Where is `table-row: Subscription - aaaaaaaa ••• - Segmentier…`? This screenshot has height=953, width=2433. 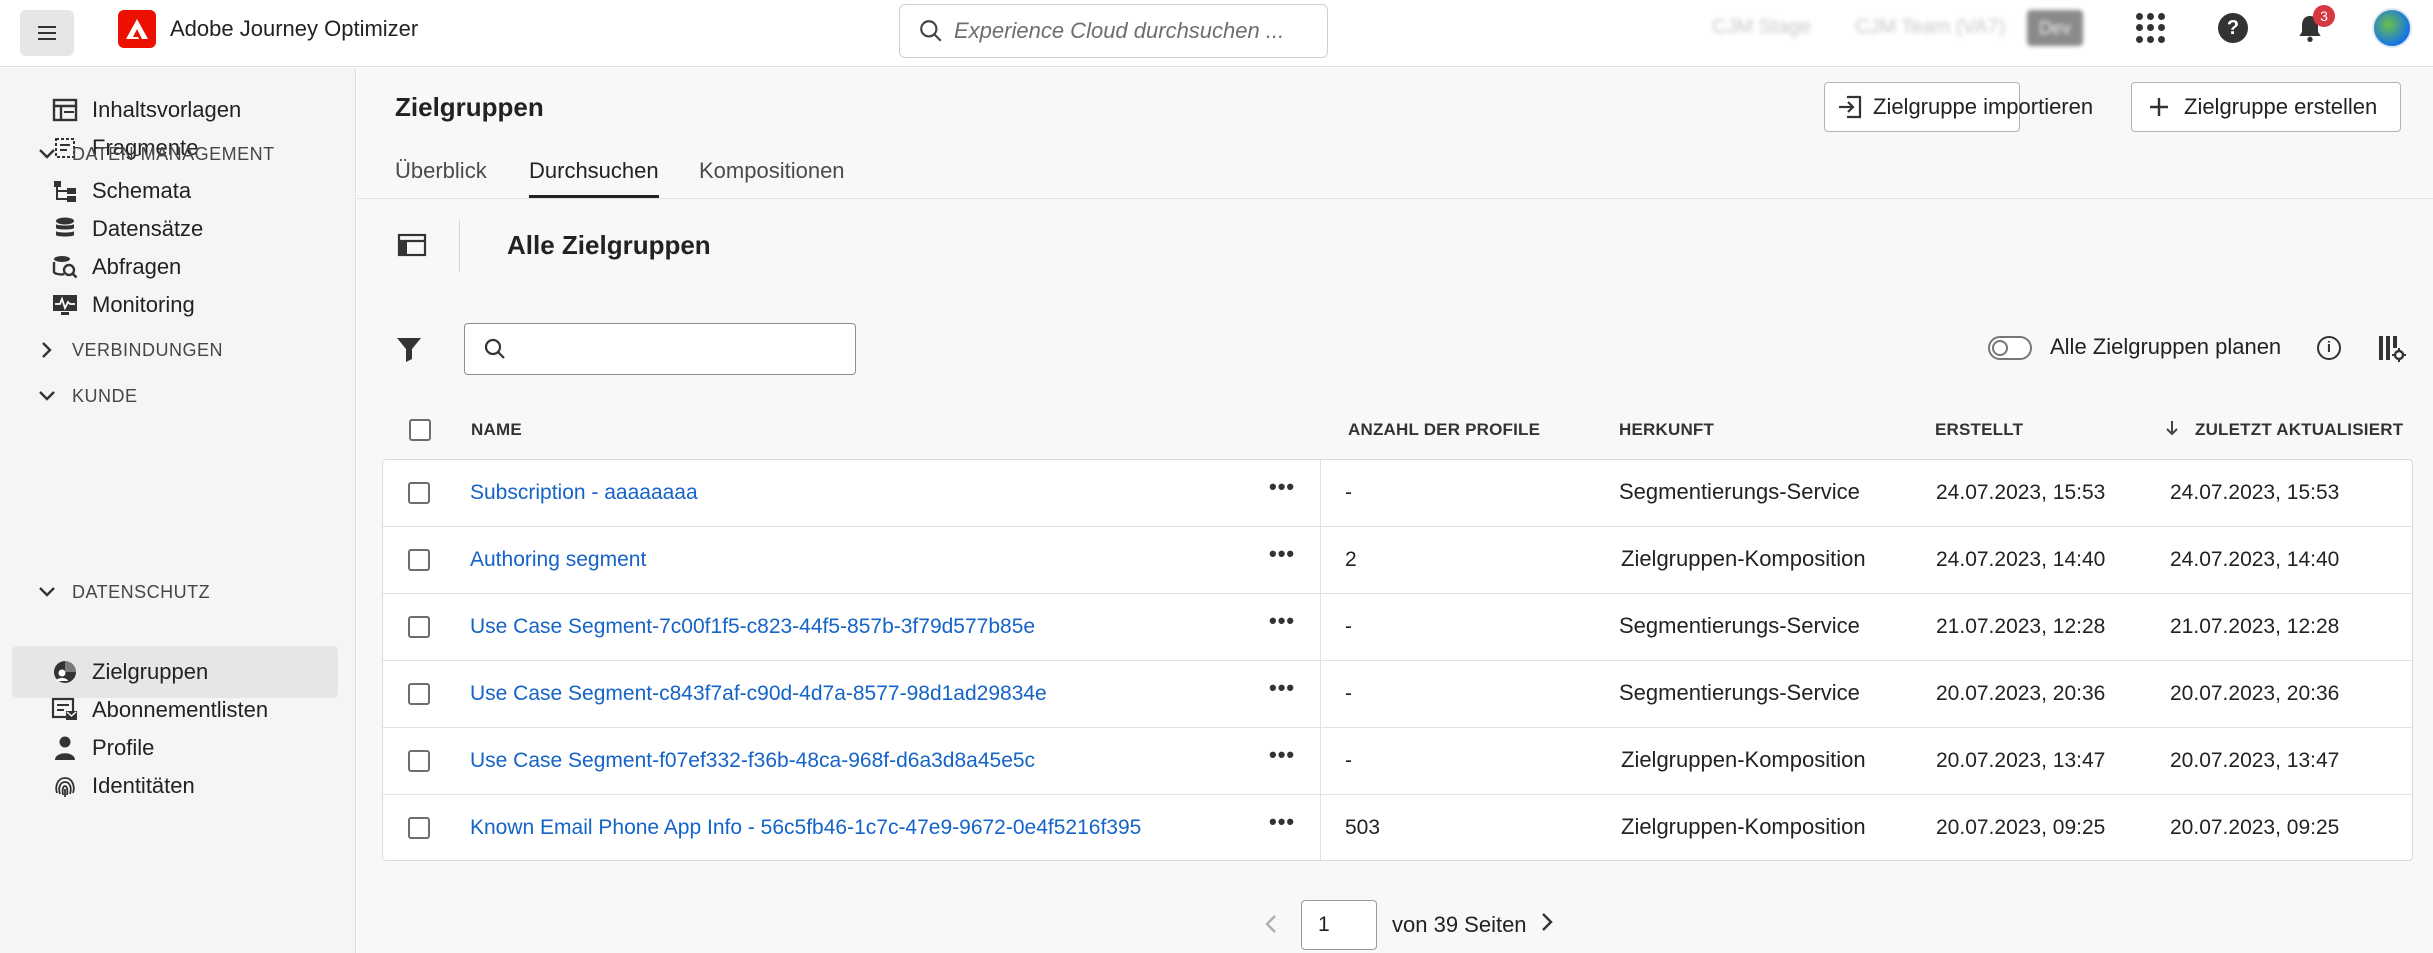 table-row: Subscription - aaaaaaaa ••• - Segmentier… is located at coordinates (1397, 493).